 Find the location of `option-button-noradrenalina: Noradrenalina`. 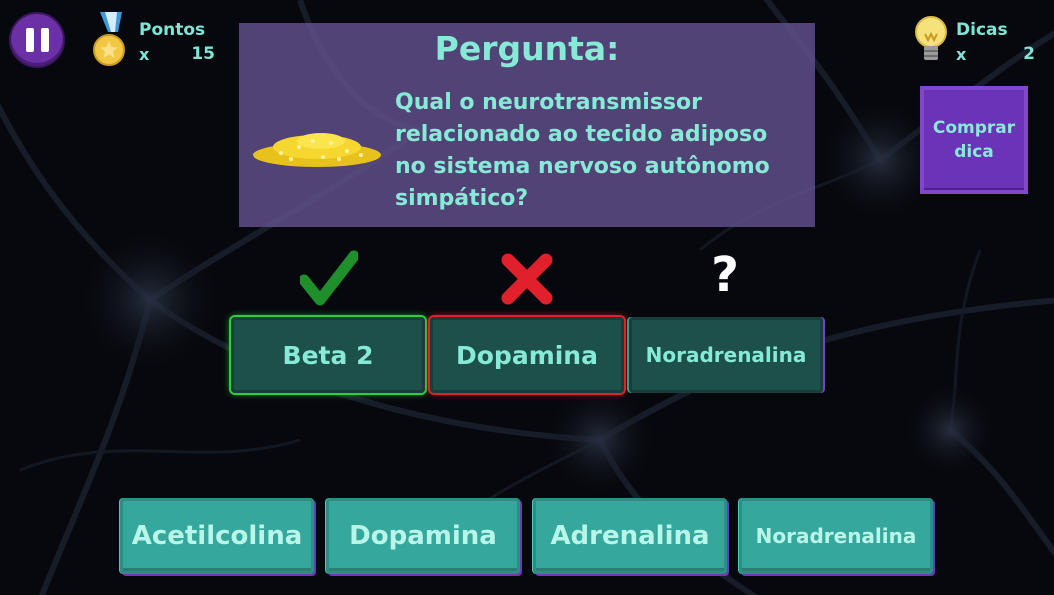

option-button-noradrenalina: Noradrenalina is located at coordinates (836, 536).